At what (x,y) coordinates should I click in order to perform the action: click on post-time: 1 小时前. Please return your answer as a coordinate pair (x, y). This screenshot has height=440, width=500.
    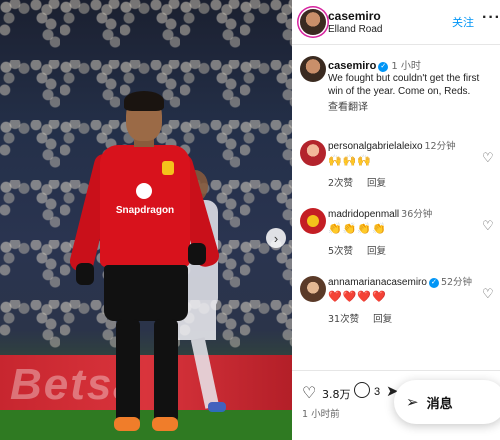
    Looking at the image, I should click on (321, 414).